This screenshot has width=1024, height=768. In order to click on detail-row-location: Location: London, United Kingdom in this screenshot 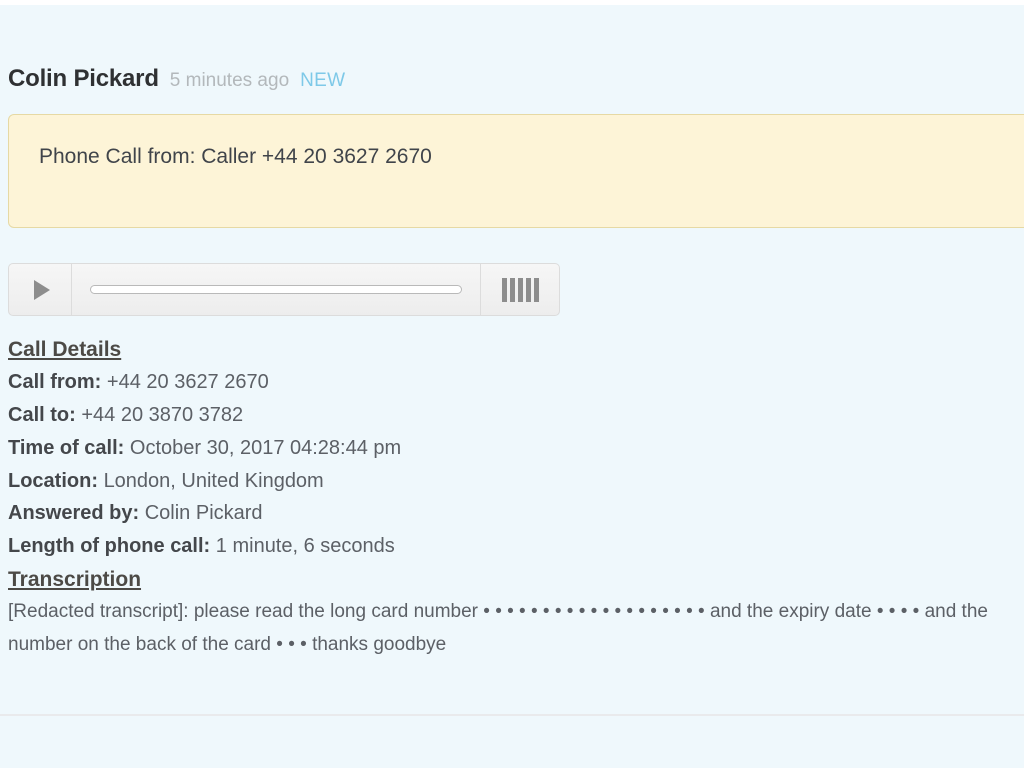, I will do `click(513, 481)`.